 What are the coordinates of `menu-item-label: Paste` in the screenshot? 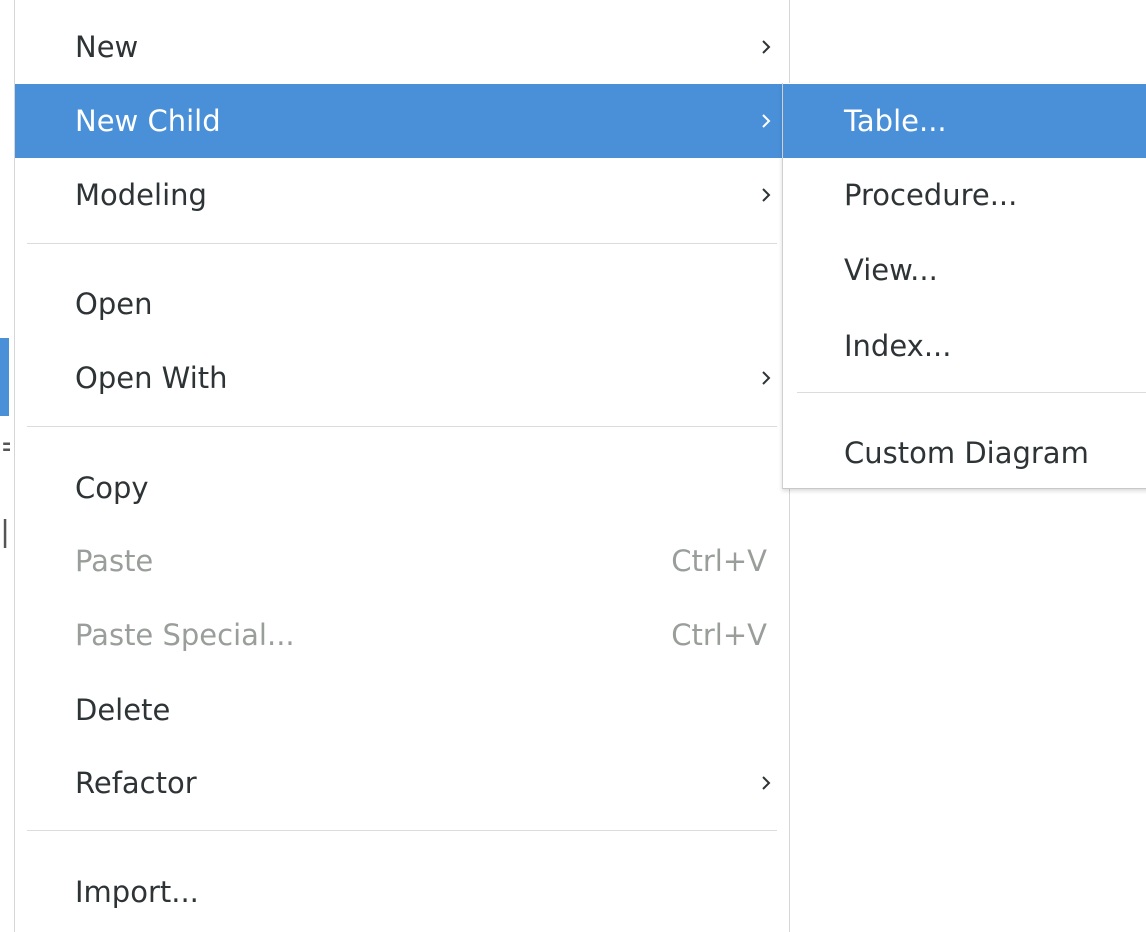 It's located at (114, 561).